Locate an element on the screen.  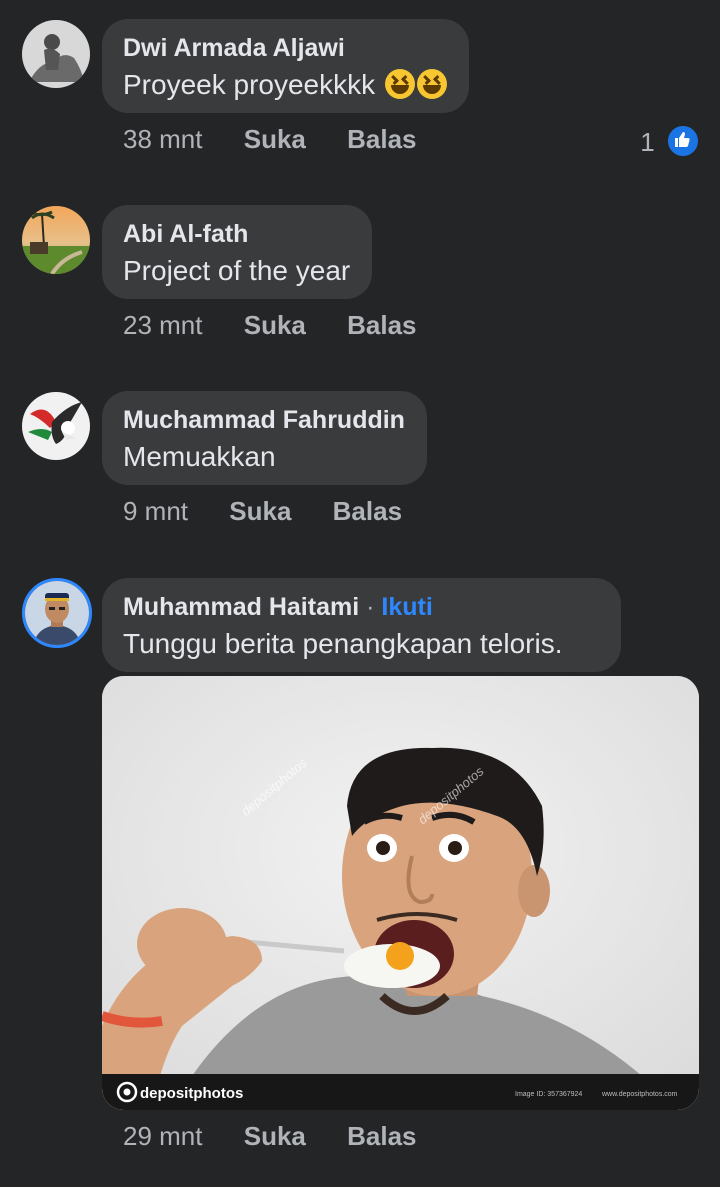
author-name: Dwi Armada Aljawi is located at coordinates (285, 48).